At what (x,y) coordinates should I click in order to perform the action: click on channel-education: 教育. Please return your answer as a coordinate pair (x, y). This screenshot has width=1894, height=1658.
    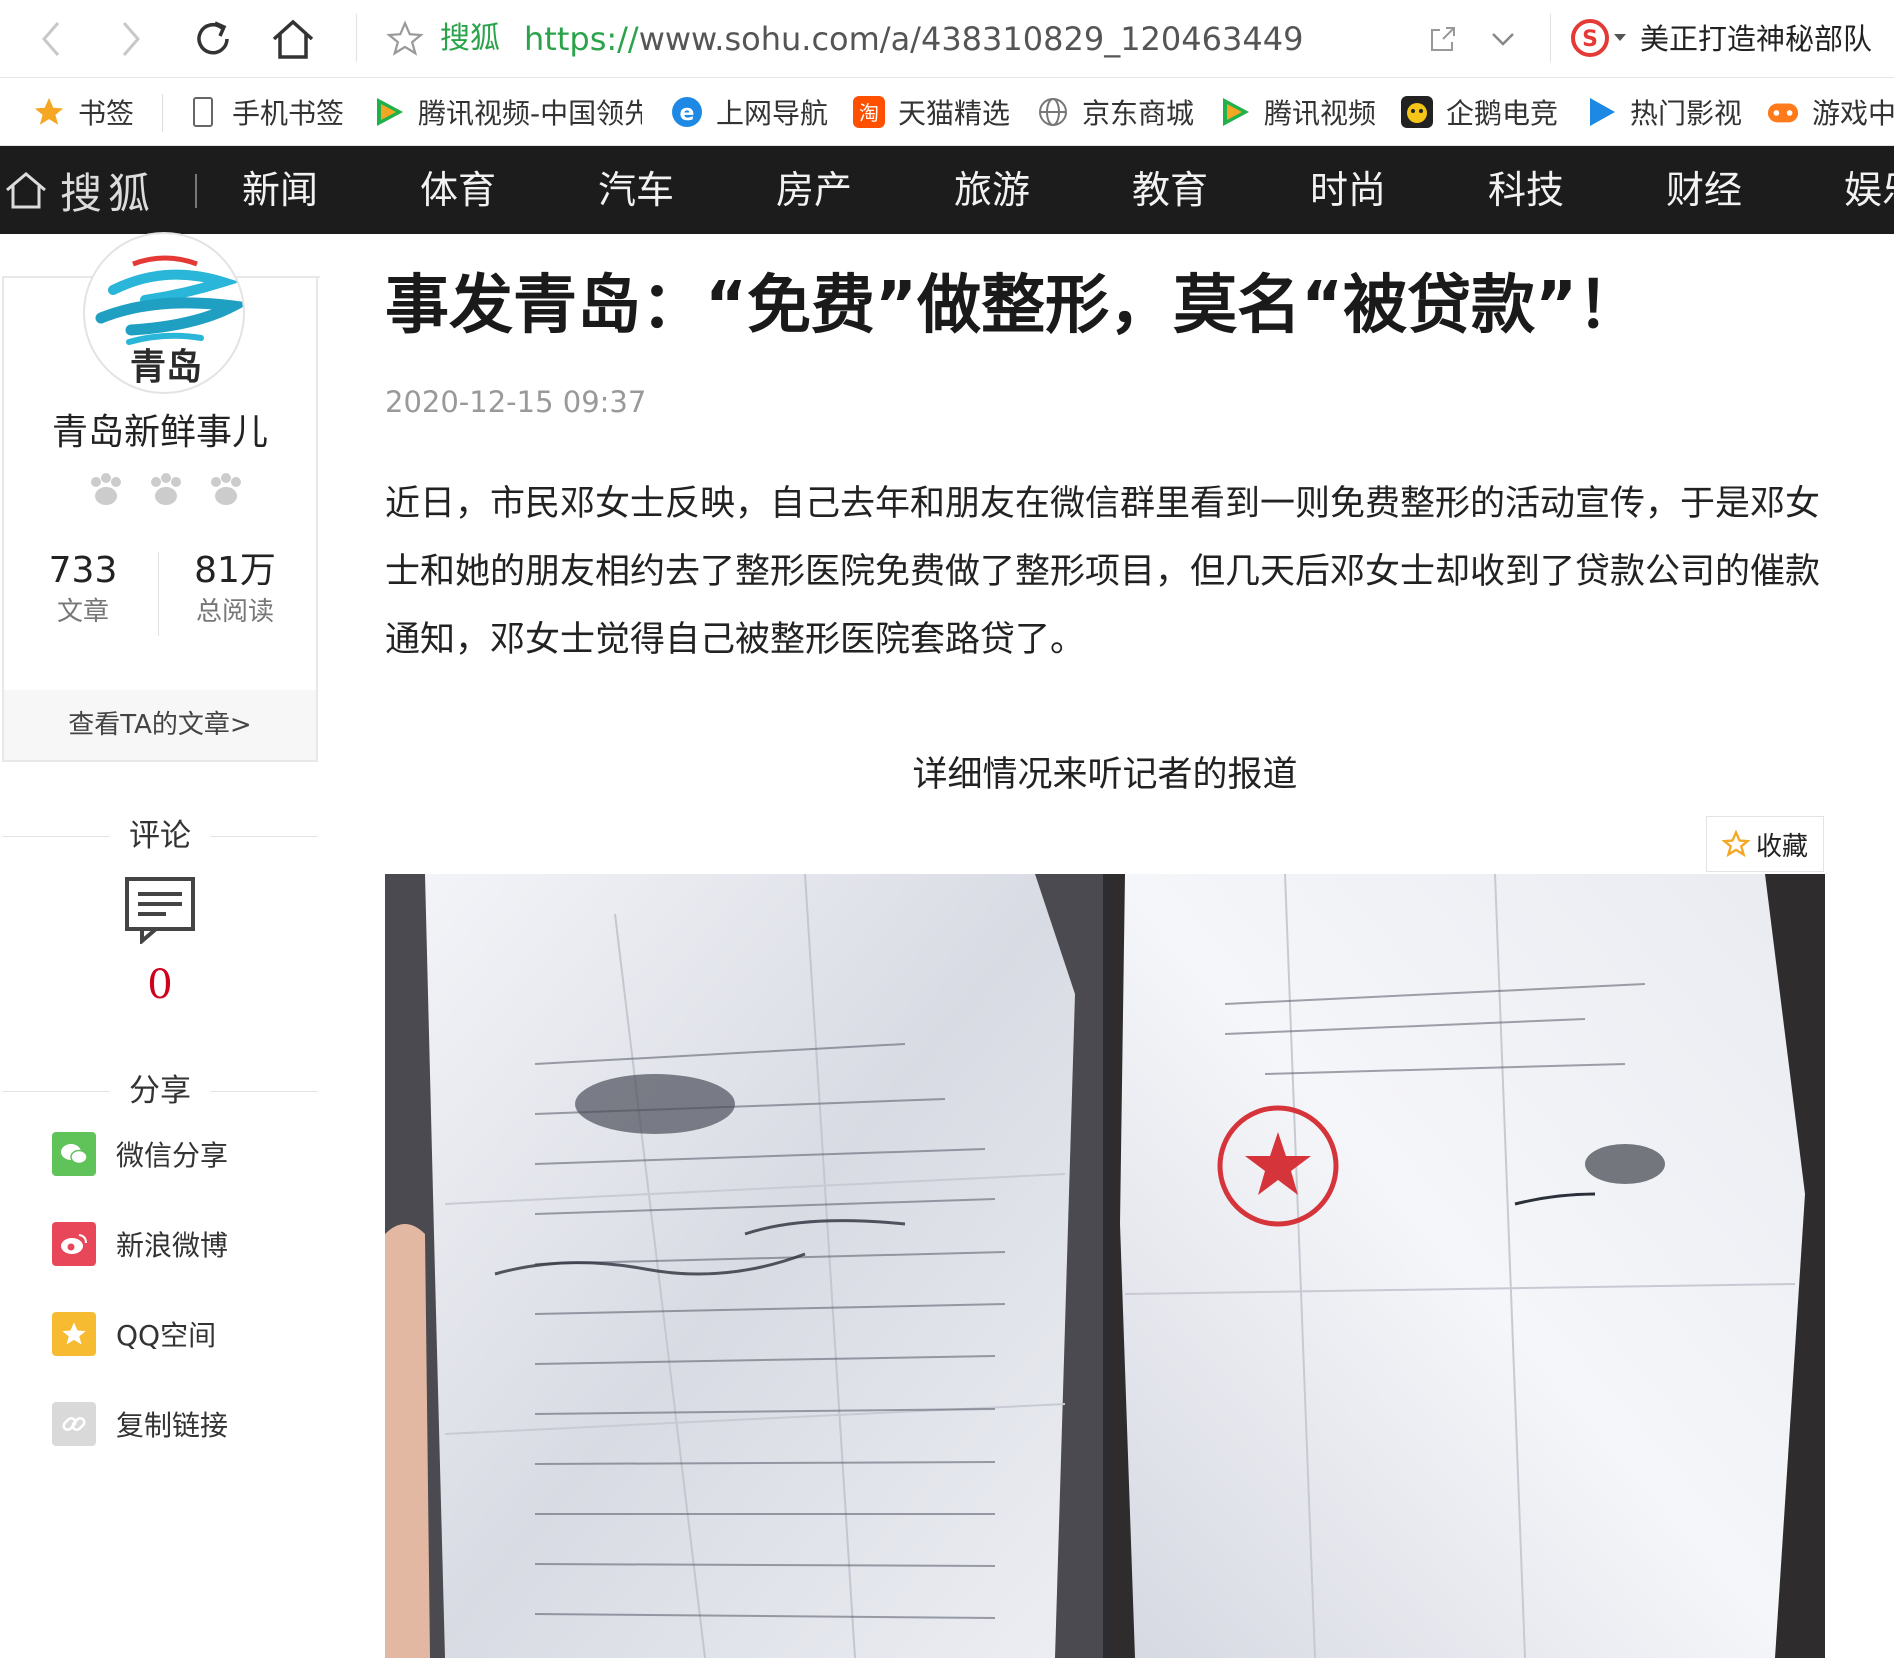
    Looking at the image, I should click on (1170, 190).